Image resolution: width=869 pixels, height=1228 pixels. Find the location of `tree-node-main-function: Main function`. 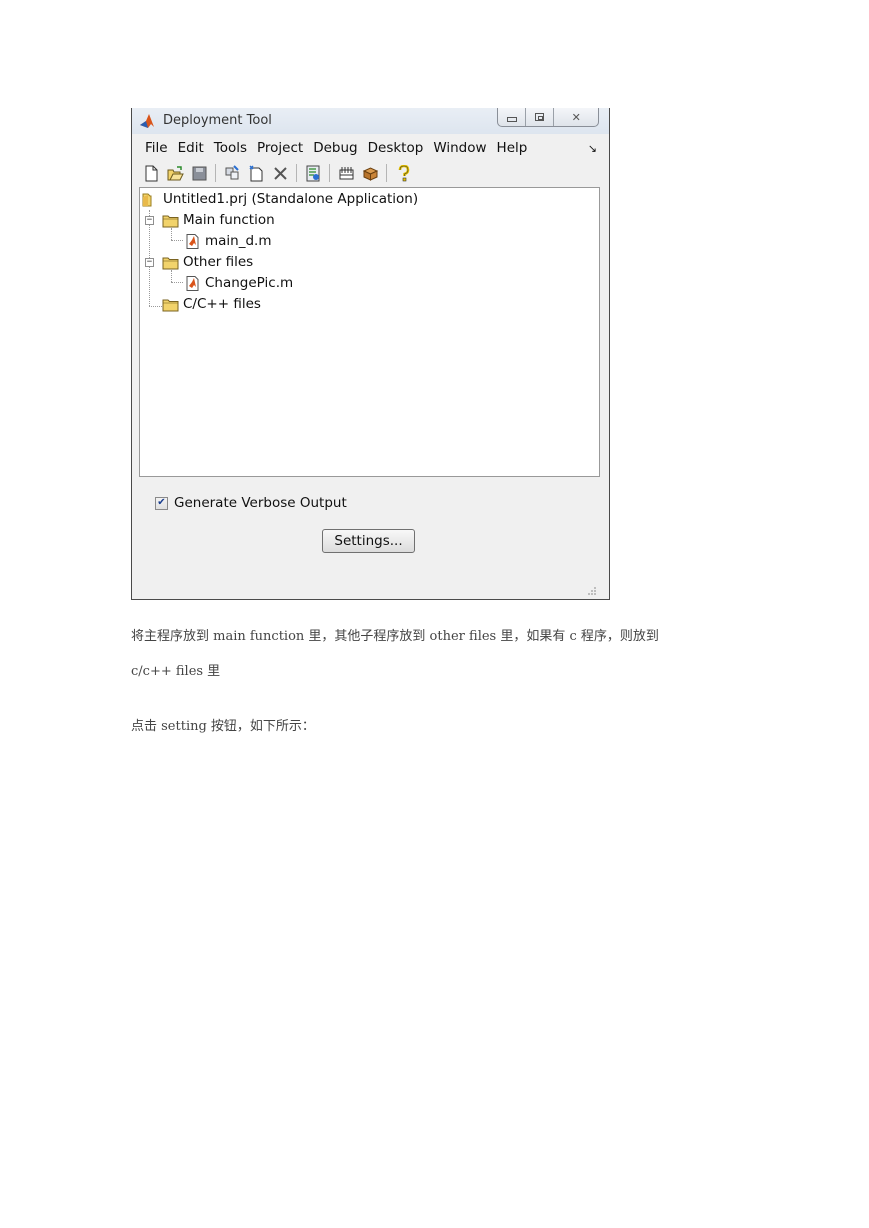

tree-node-main-function: Main function is located at coordinates (218, 220).